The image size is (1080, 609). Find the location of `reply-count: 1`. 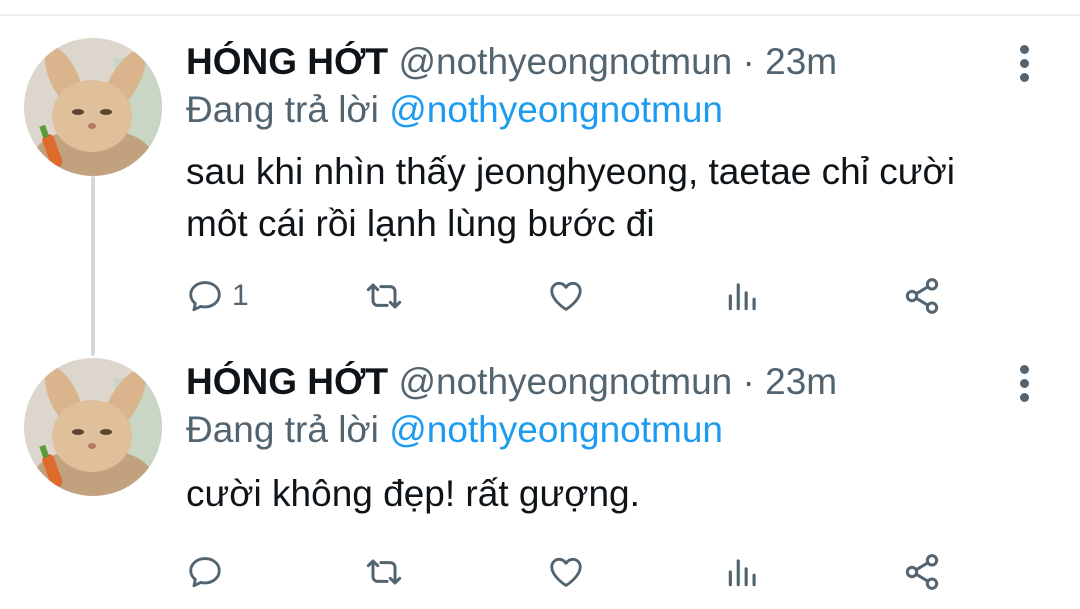

reply-count: 1 is located at coordinates (240, 295).